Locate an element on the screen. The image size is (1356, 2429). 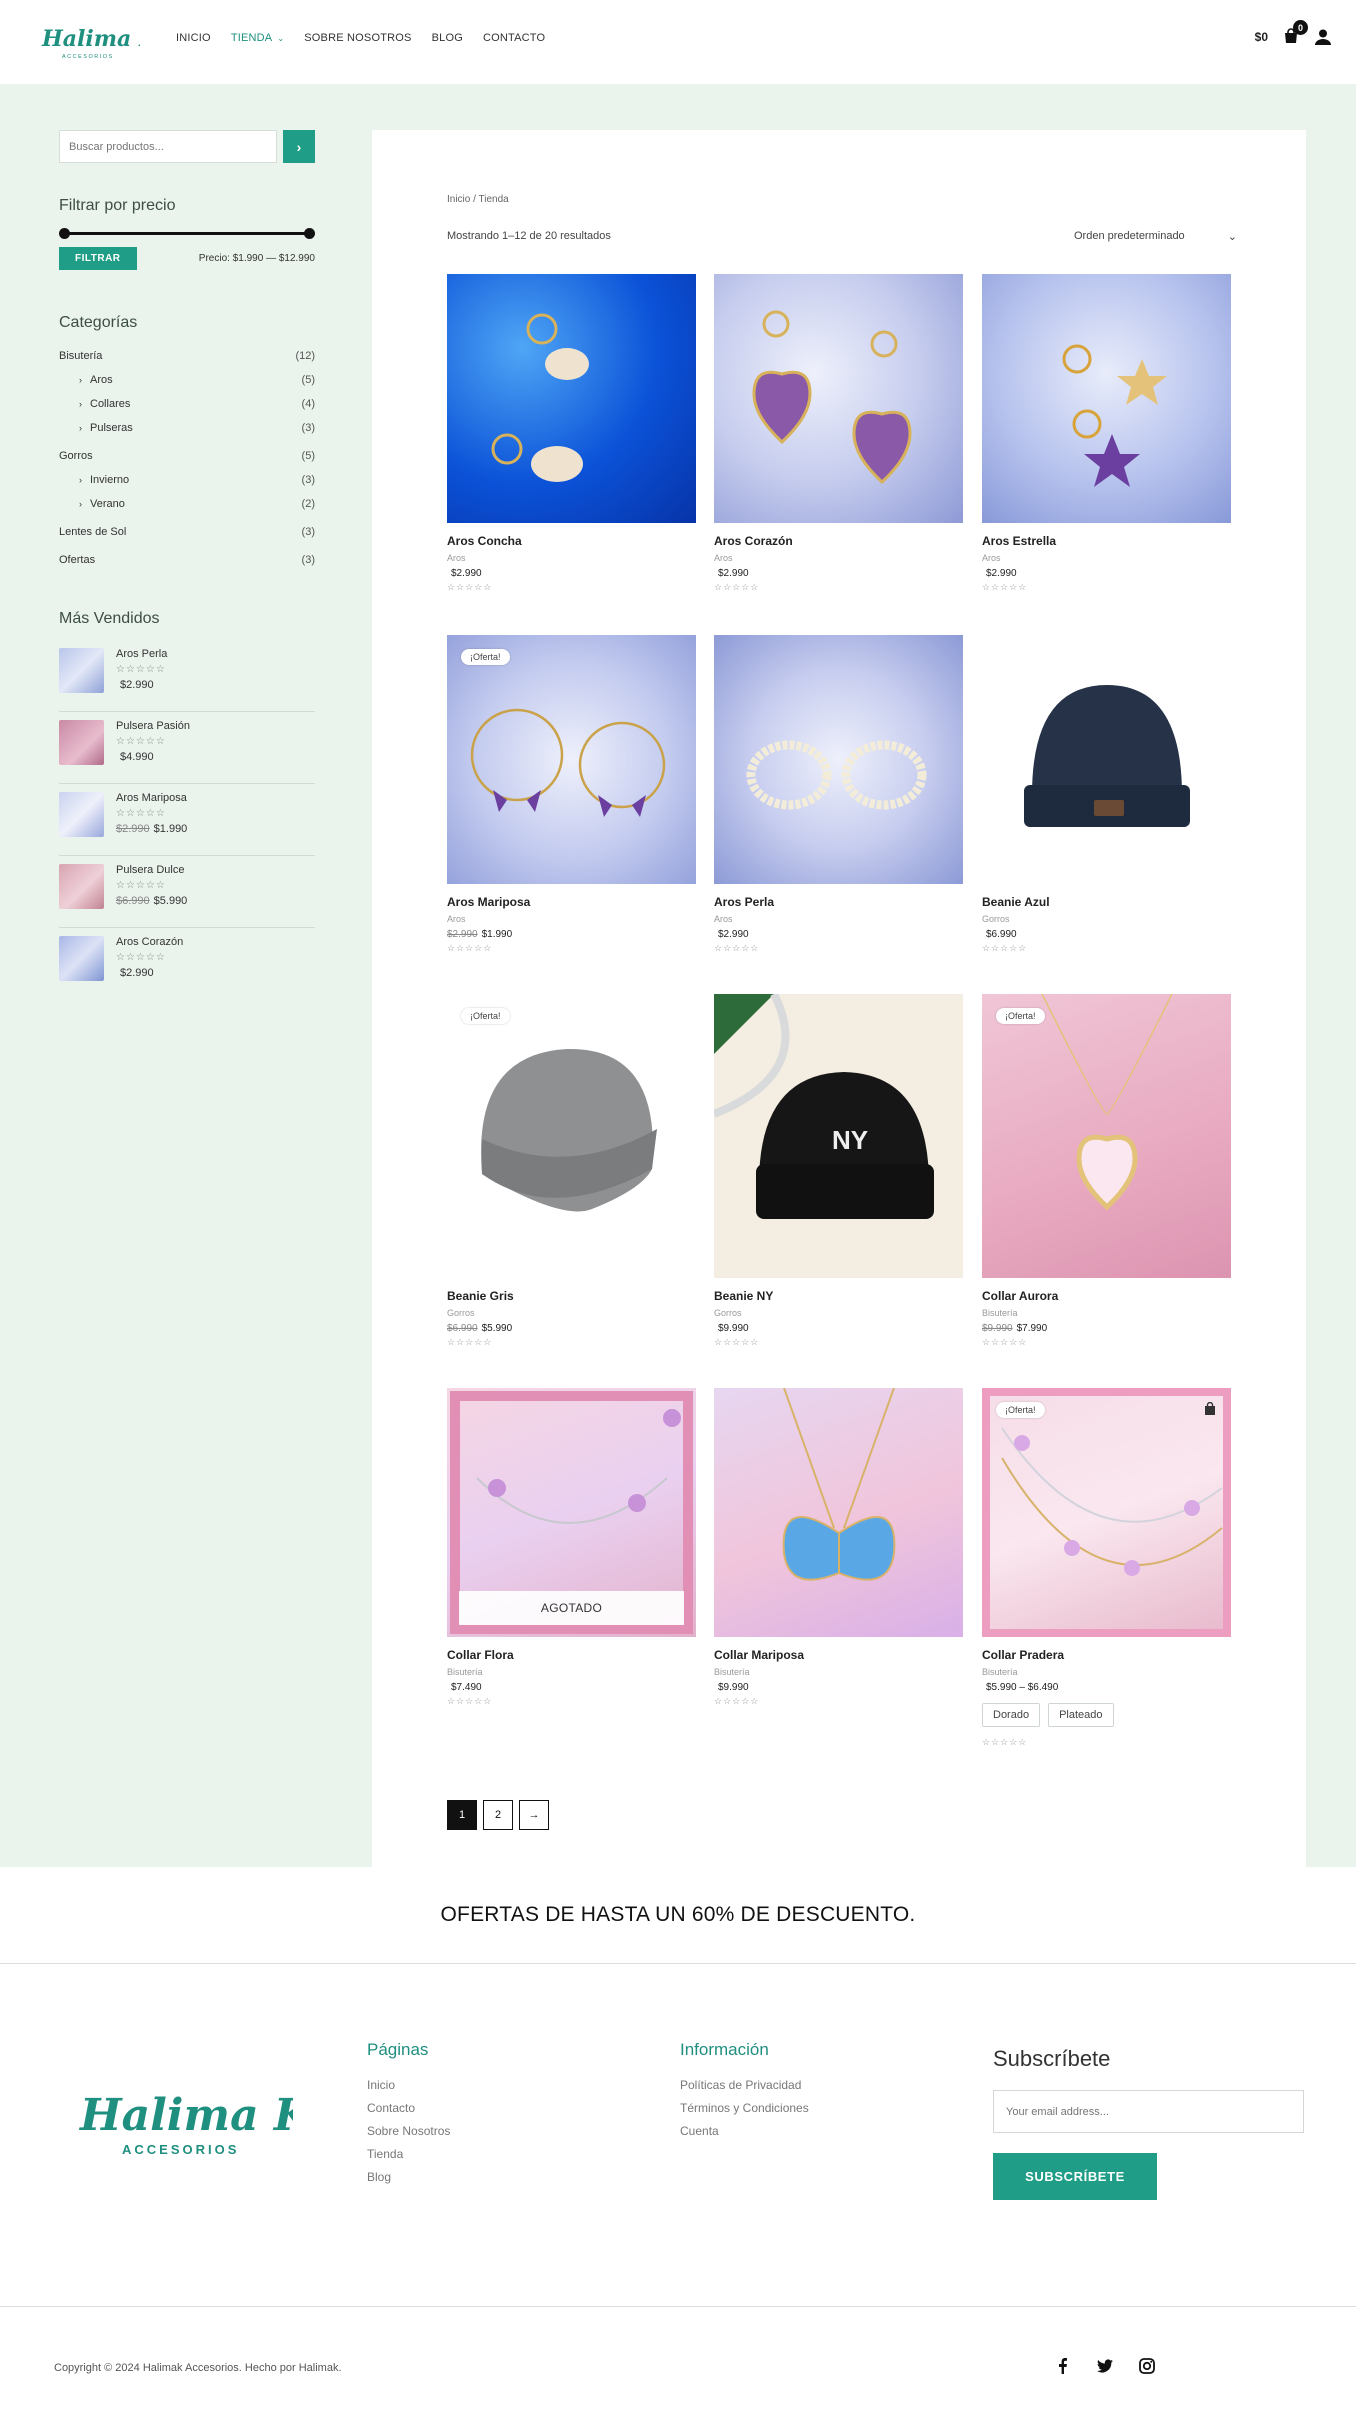
product-name: Collar Mariposa is located at coordinates (838, 1655).